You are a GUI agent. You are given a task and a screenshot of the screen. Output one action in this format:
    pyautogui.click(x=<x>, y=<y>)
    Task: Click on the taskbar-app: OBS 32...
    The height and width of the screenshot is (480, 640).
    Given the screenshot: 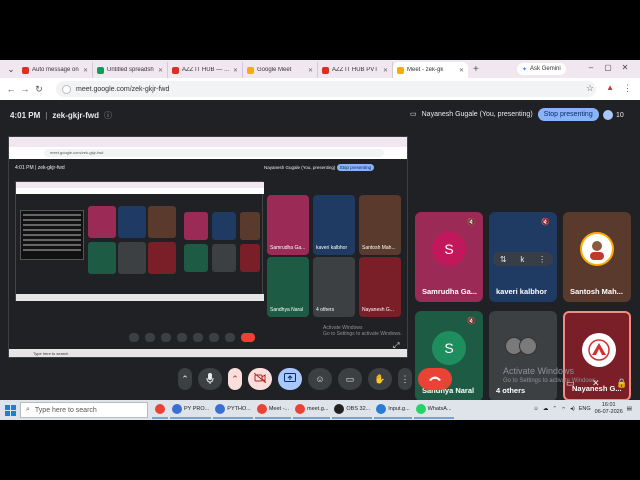 What is the action you would take?
    pyautogui.click(x=352, y=410)
    